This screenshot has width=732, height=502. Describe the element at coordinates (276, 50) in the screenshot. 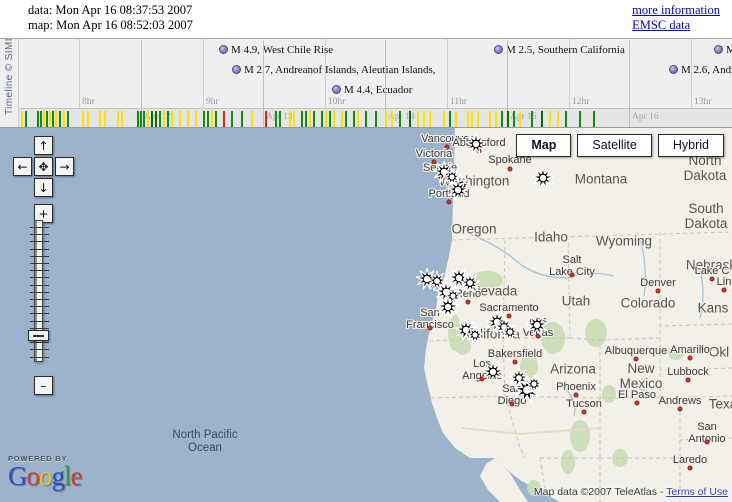

I see `timeline-event: M 4.9, West Chile Rise` at that location.